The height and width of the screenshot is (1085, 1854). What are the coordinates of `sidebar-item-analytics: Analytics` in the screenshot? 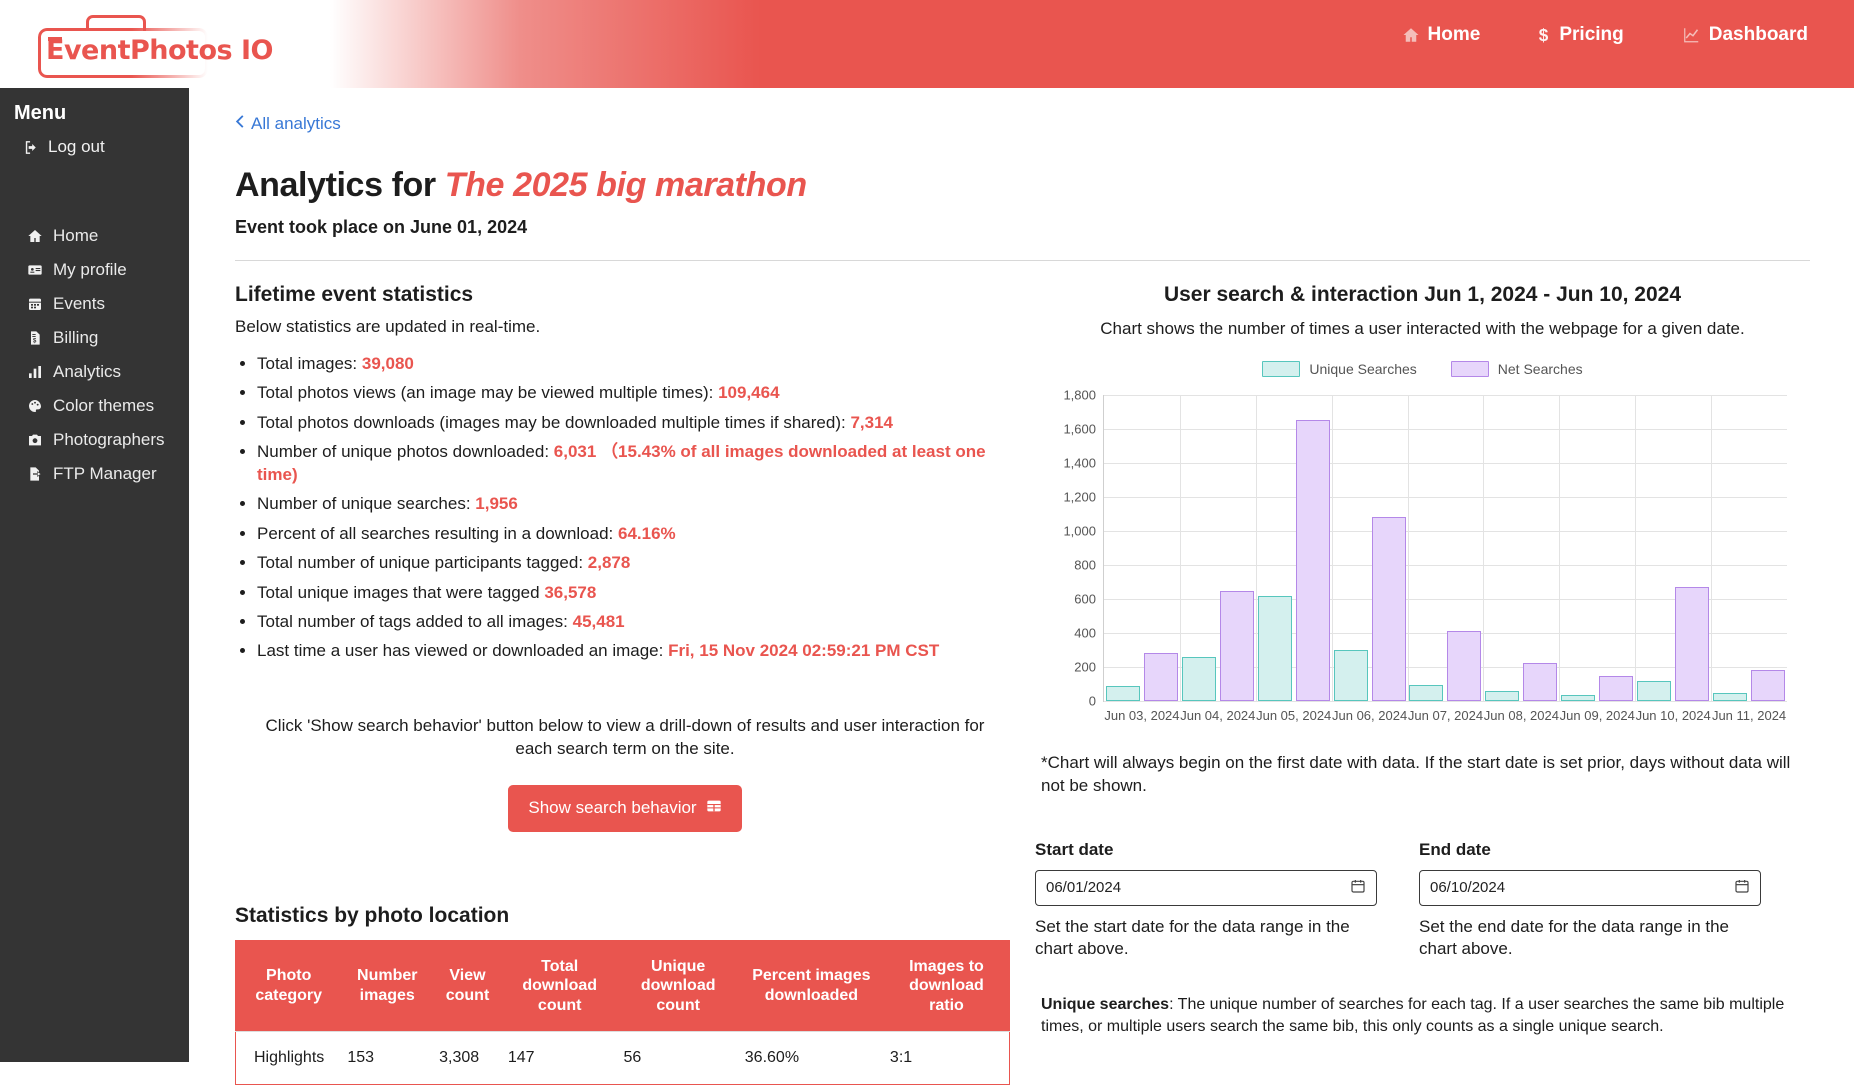 It's located at (94, 372).